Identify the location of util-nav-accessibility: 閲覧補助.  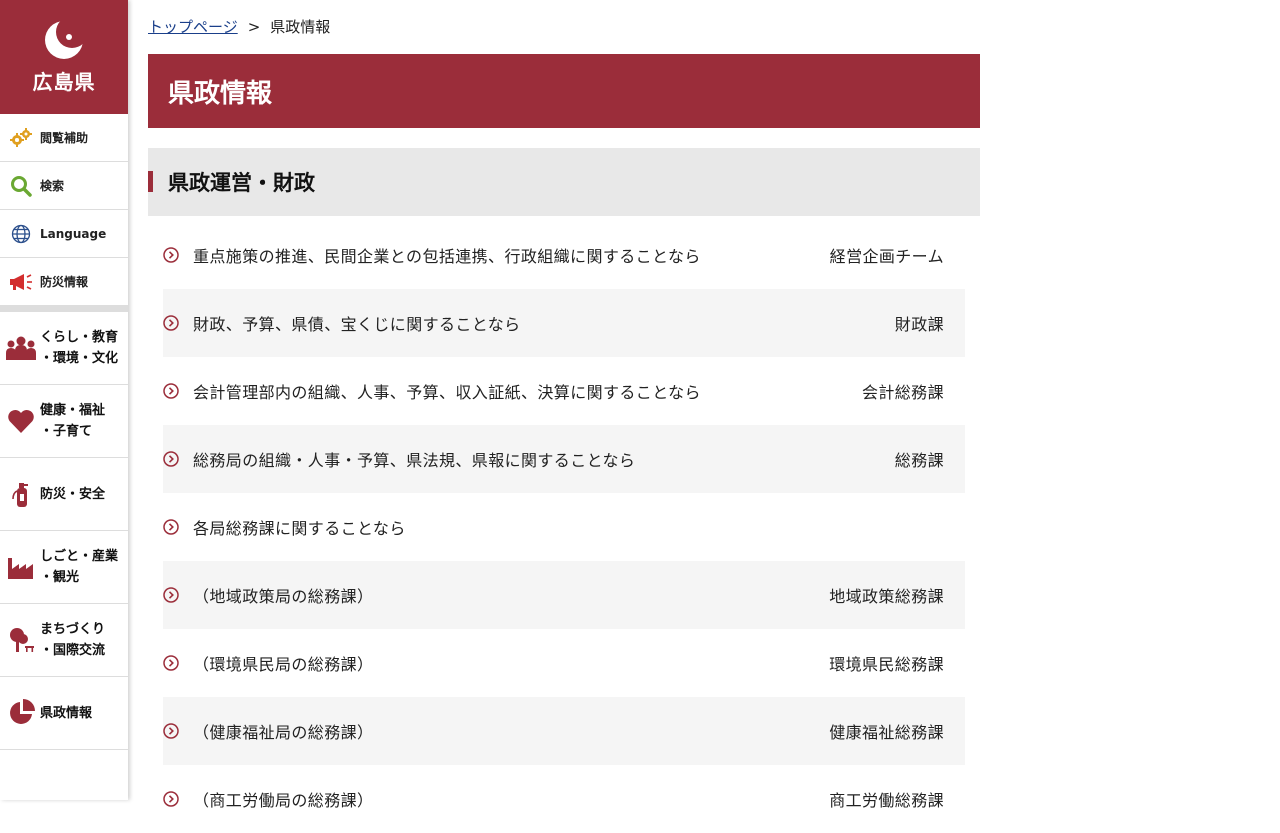
(64, 138).